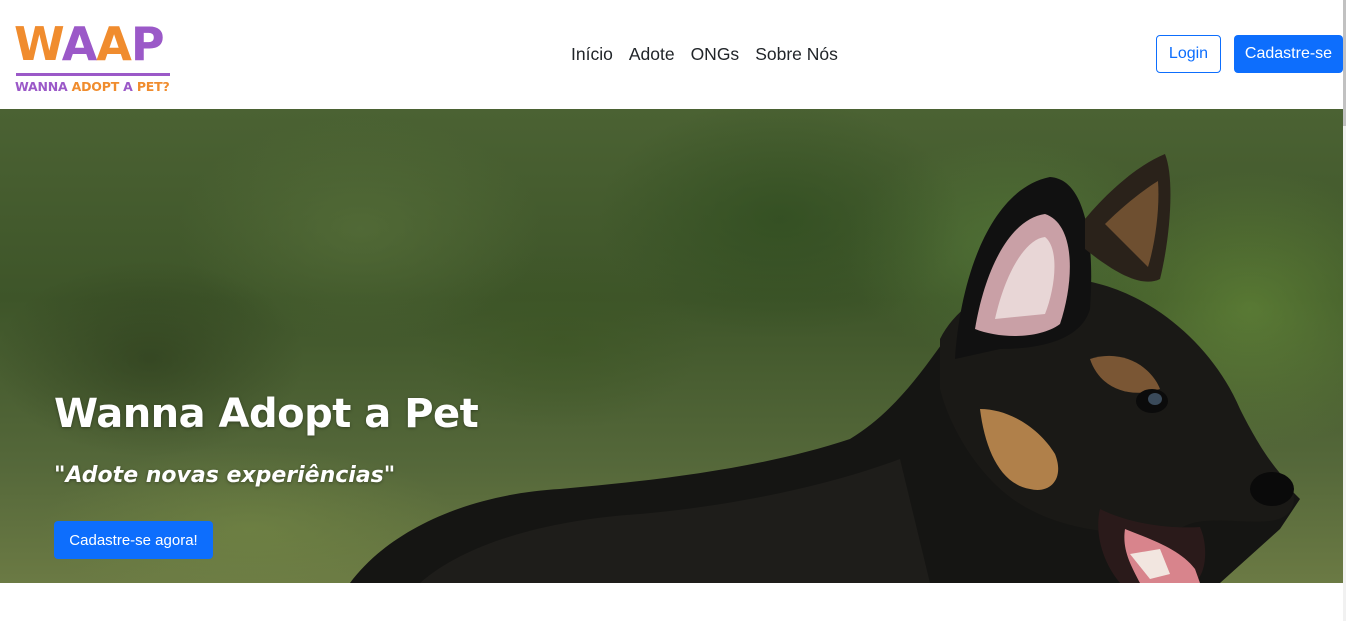 This screenshot has height=621, width=1346. What do you see at coordinates (592, 54) in the screenshot?
I see `nav-link-inicio: Início` at bounding box center [592, 54].